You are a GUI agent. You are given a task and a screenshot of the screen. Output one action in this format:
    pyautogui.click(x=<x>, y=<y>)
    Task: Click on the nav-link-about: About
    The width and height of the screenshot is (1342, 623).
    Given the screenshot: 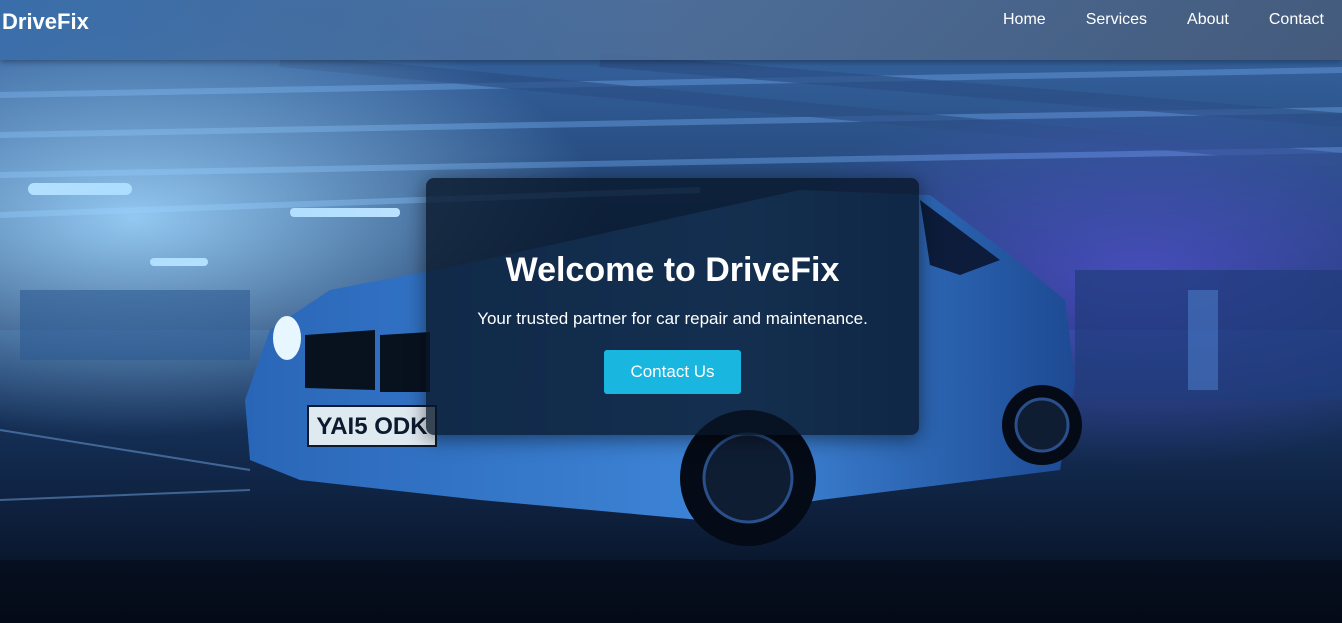 What is the action you would take?
    pyautogui.click(x=1208, y=20)
    